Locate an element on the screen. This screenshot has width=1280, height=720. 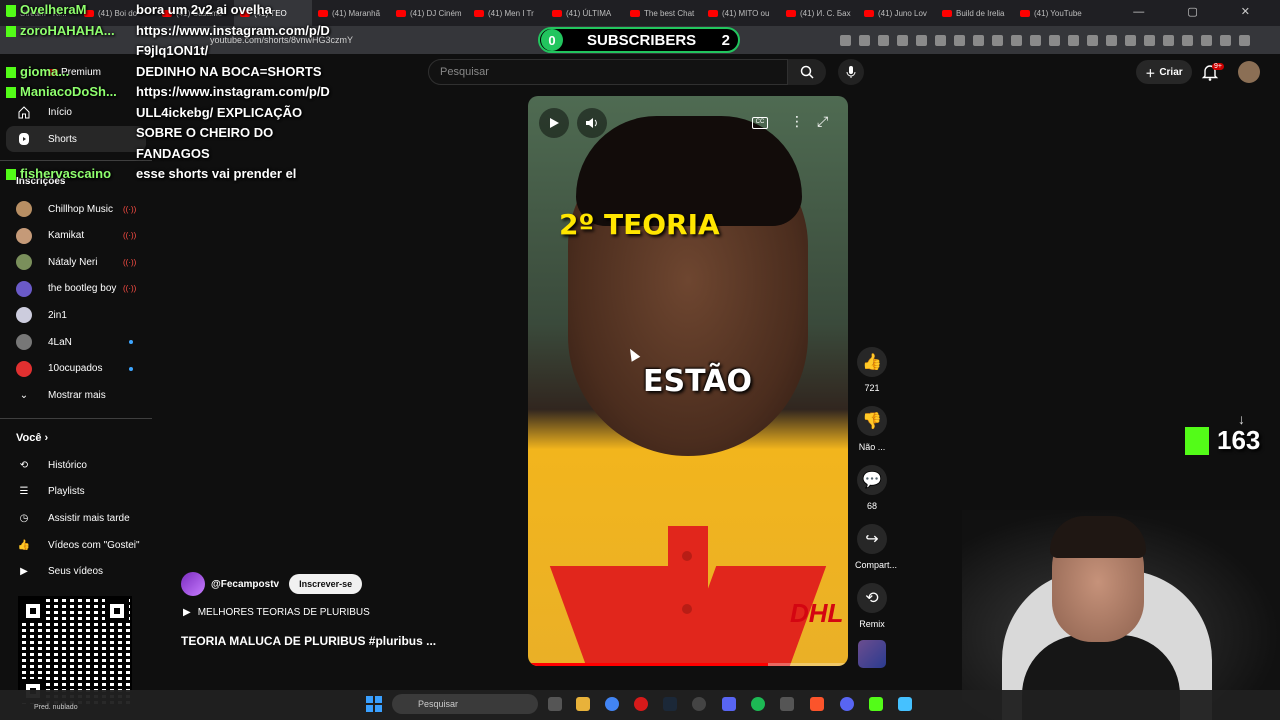
show-more-button: ⌄ Mostrar mais is located at coordinates (75, 395).